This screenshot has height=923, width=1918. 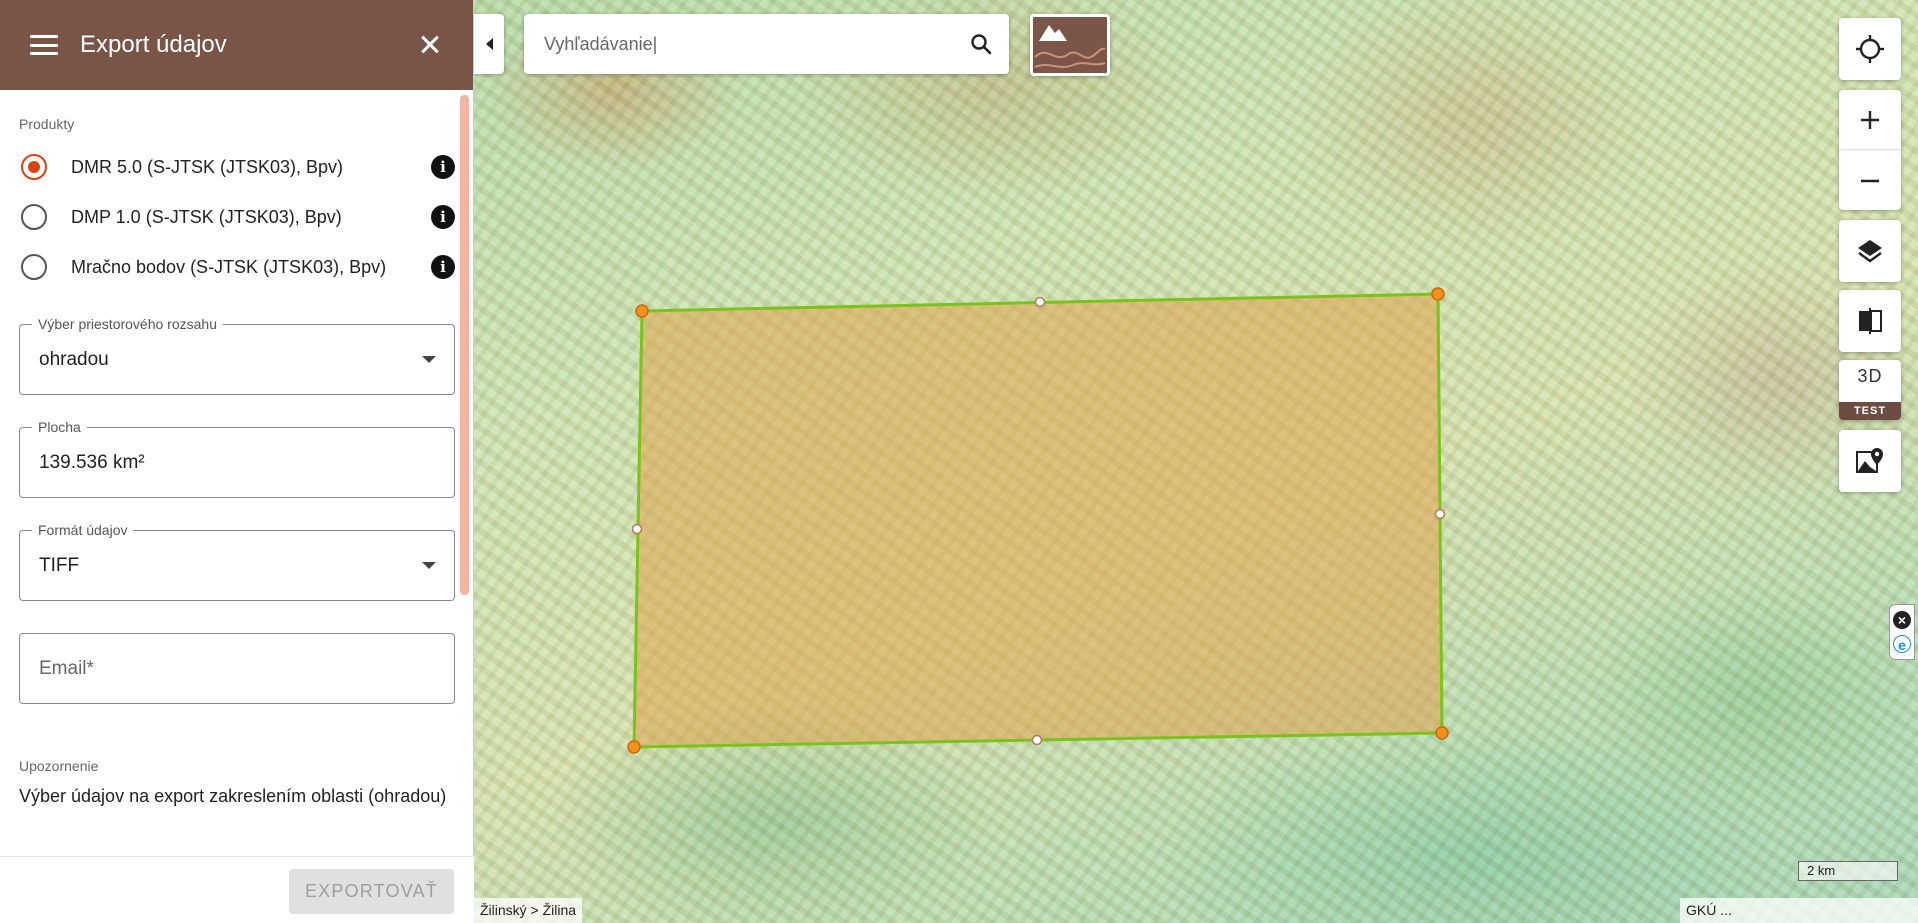 I want to click on hamburger-menu-icon, so click(x=44, y=45).